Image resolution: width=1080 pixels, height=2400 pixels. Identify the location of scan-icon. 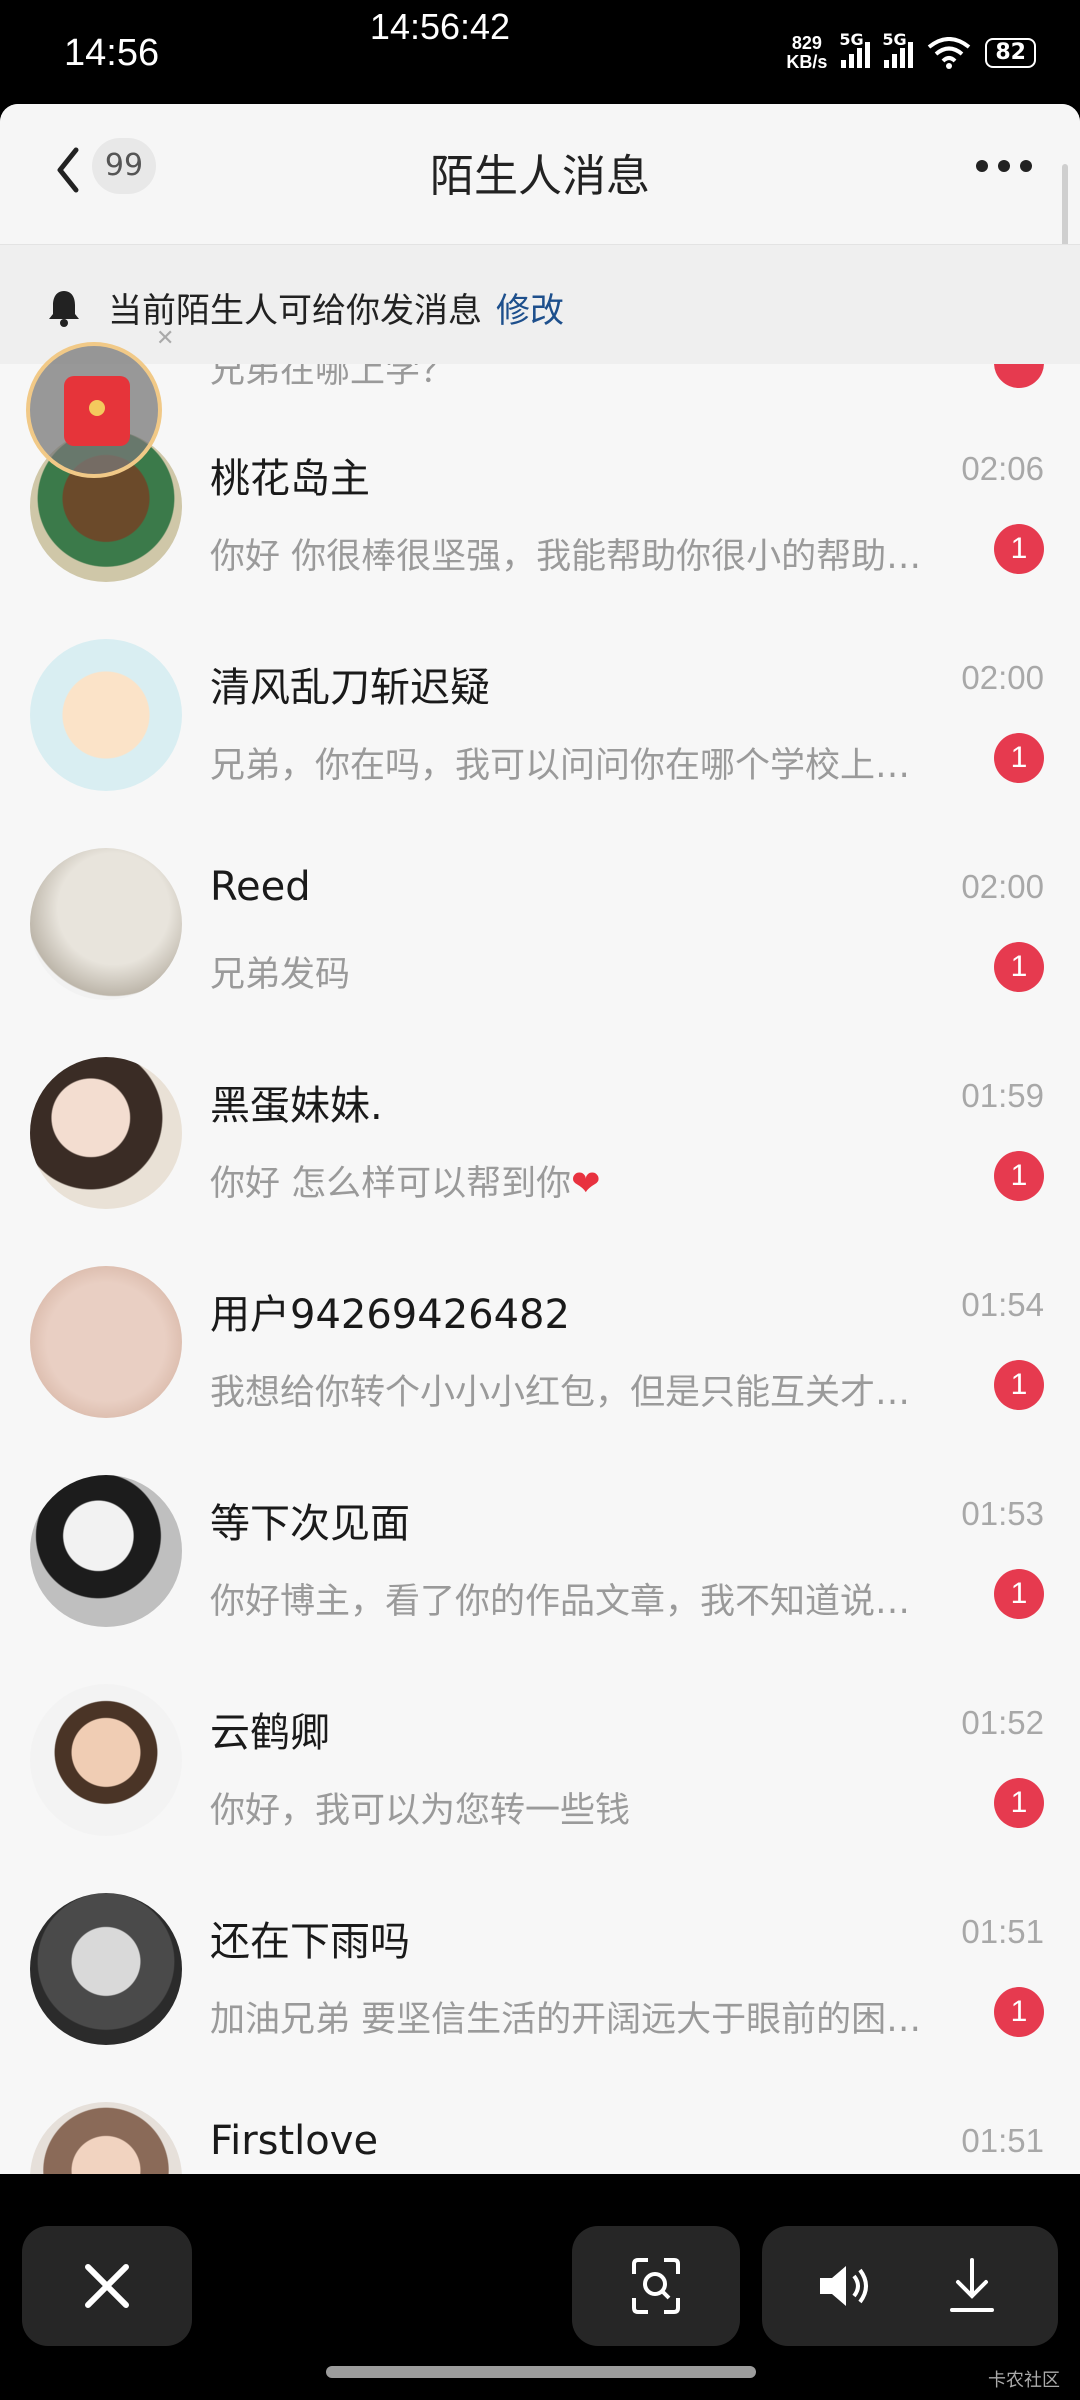
(656, 2286).